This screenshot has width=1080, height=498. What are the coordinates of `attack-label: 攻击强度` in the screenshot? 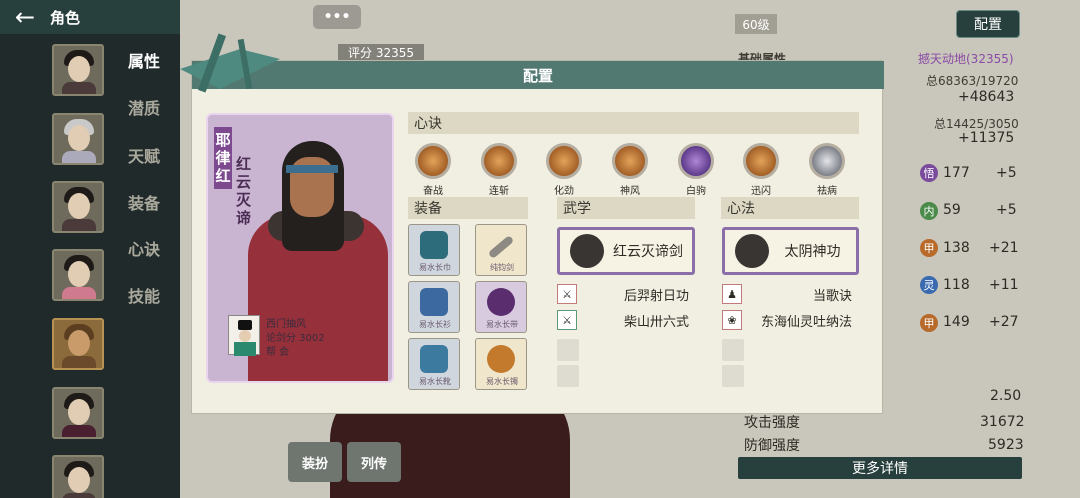 It's located at (772, 423).